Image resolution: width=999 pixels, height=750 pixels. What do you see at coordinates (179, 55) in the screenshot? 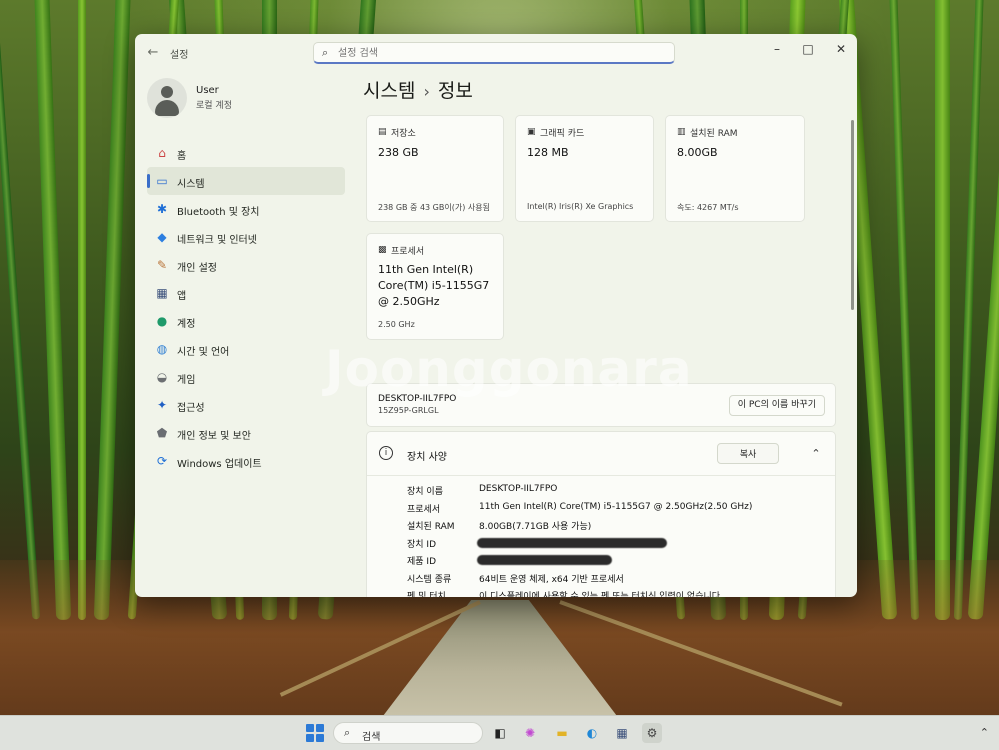
I see `app-title: 설정` at bounding box center [179, 55].